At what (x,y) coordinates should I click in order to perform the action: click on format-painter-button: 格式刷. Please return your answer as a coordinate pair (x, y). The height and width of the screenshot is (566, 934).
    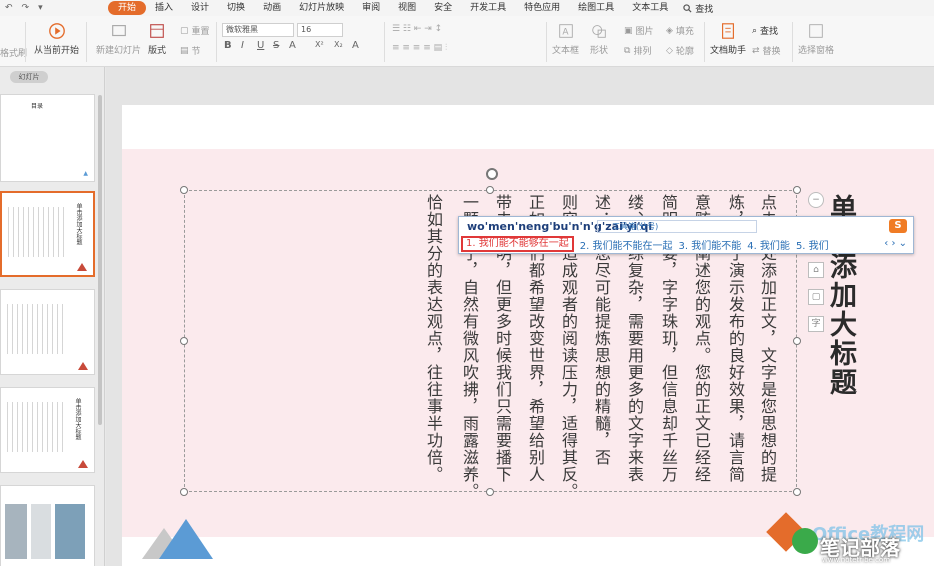
    Looking at the image, I should click on (13, 51).